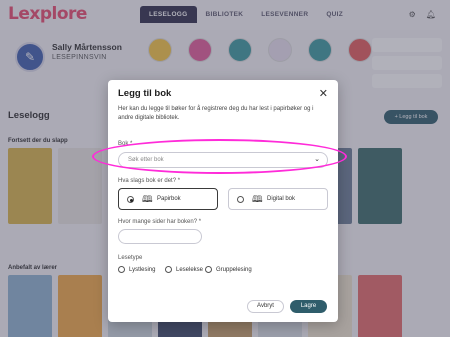 This screenshot has height=337, width=450. Describe the element at coordinates (160, 222) in the screenshot. I see `pages-label: Hvor mange sider har boken? *` at that location.